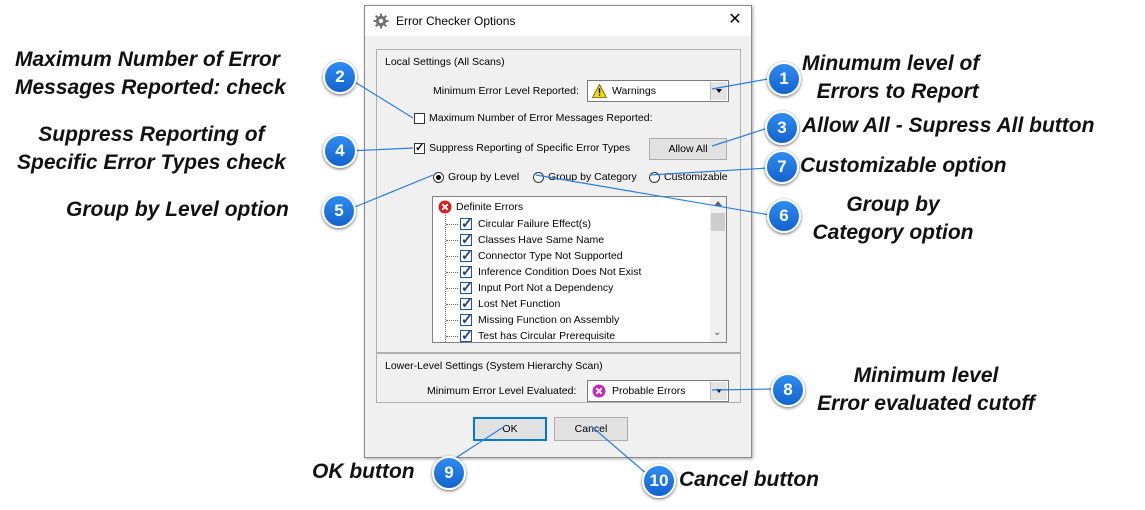 The image size is (1145, 510). What do you see at coordinates (926, 403) in the screenshot?
I see `callout-8-line2: Error evaluated cutoff` at bounding box center [926, 403].